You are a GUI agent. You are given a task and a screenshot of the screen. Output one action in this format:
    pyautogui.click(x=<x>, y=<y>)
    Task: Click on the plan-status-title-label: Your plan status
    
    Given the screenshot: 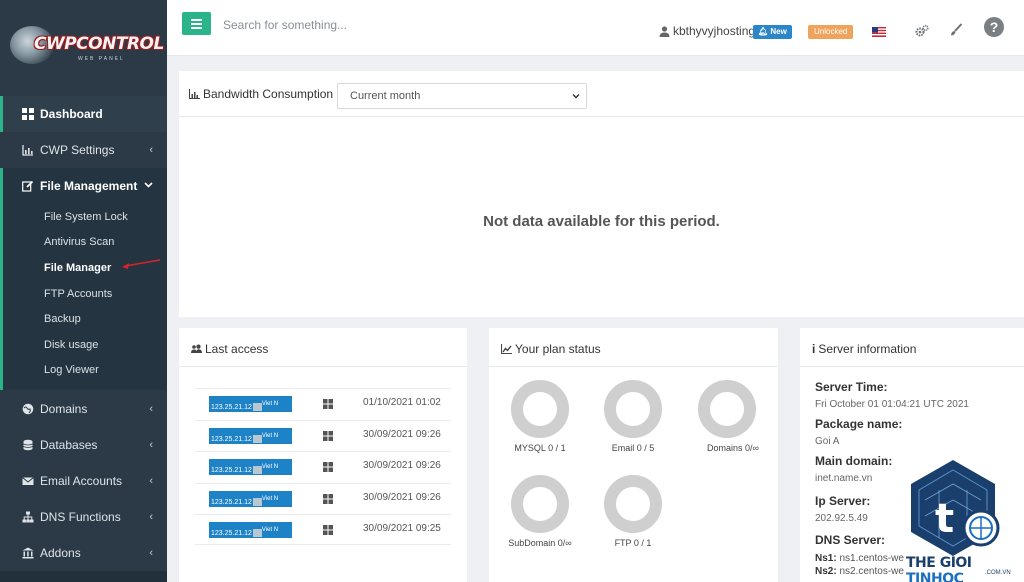 What is the action you would take?
    pyautogui.click(x=558, y=349)
    